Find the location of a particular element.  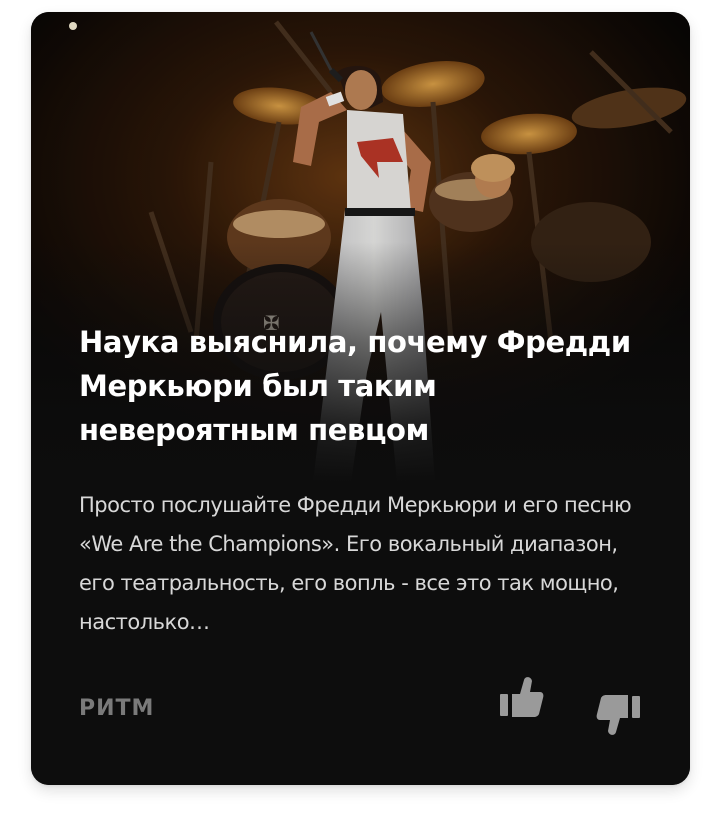

source-name: РИТМ is located at coordinates (116, 708).